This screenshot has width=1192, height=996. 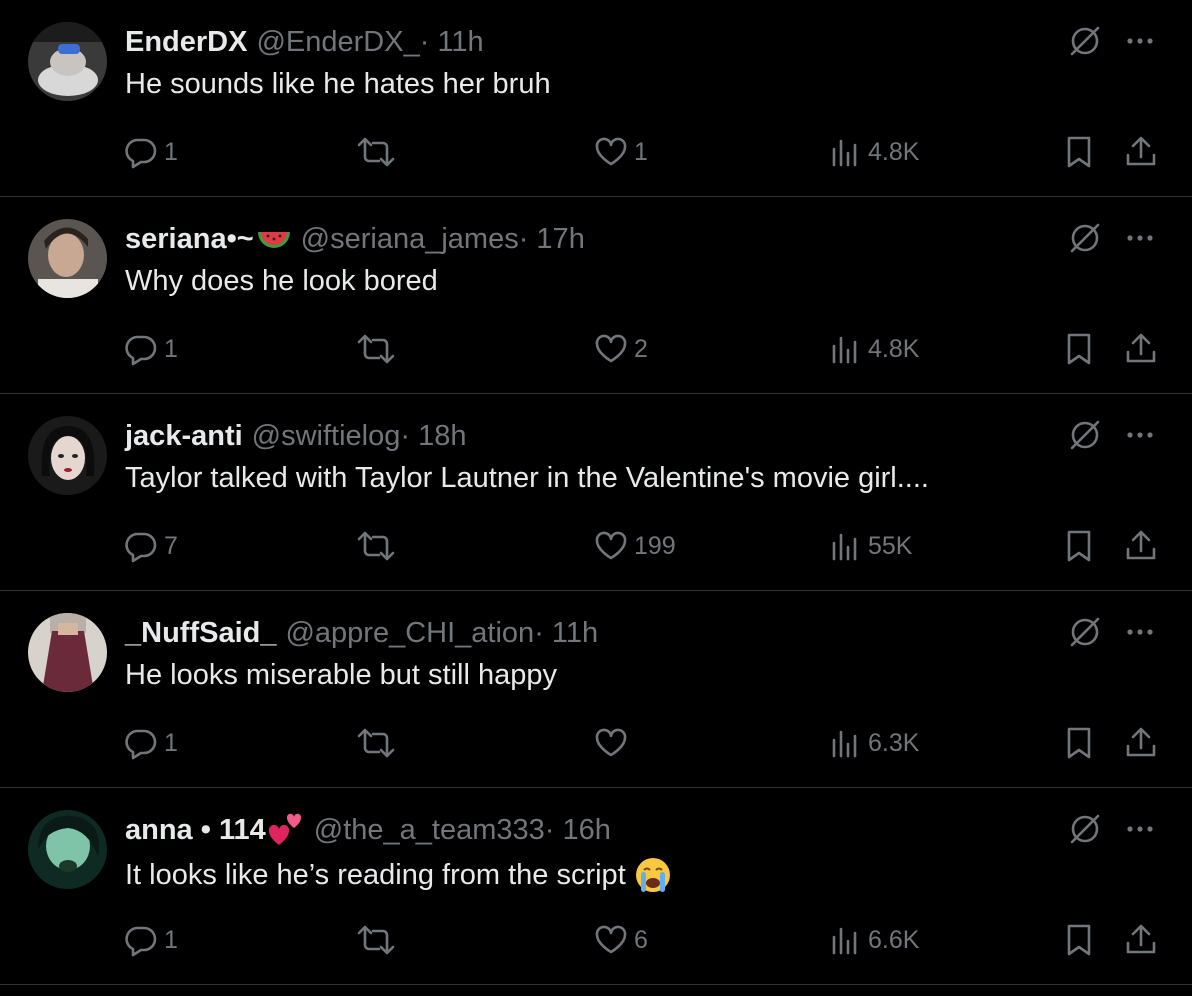 I want to click on timestamp: · 16h, so click(x=578, y=830).